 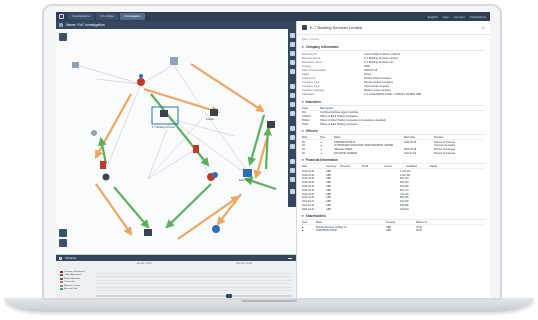 What do you see at coordinates (304, 146) in the screenshot?
I see `officer-role: Dir` at bounding box center [304, 146].